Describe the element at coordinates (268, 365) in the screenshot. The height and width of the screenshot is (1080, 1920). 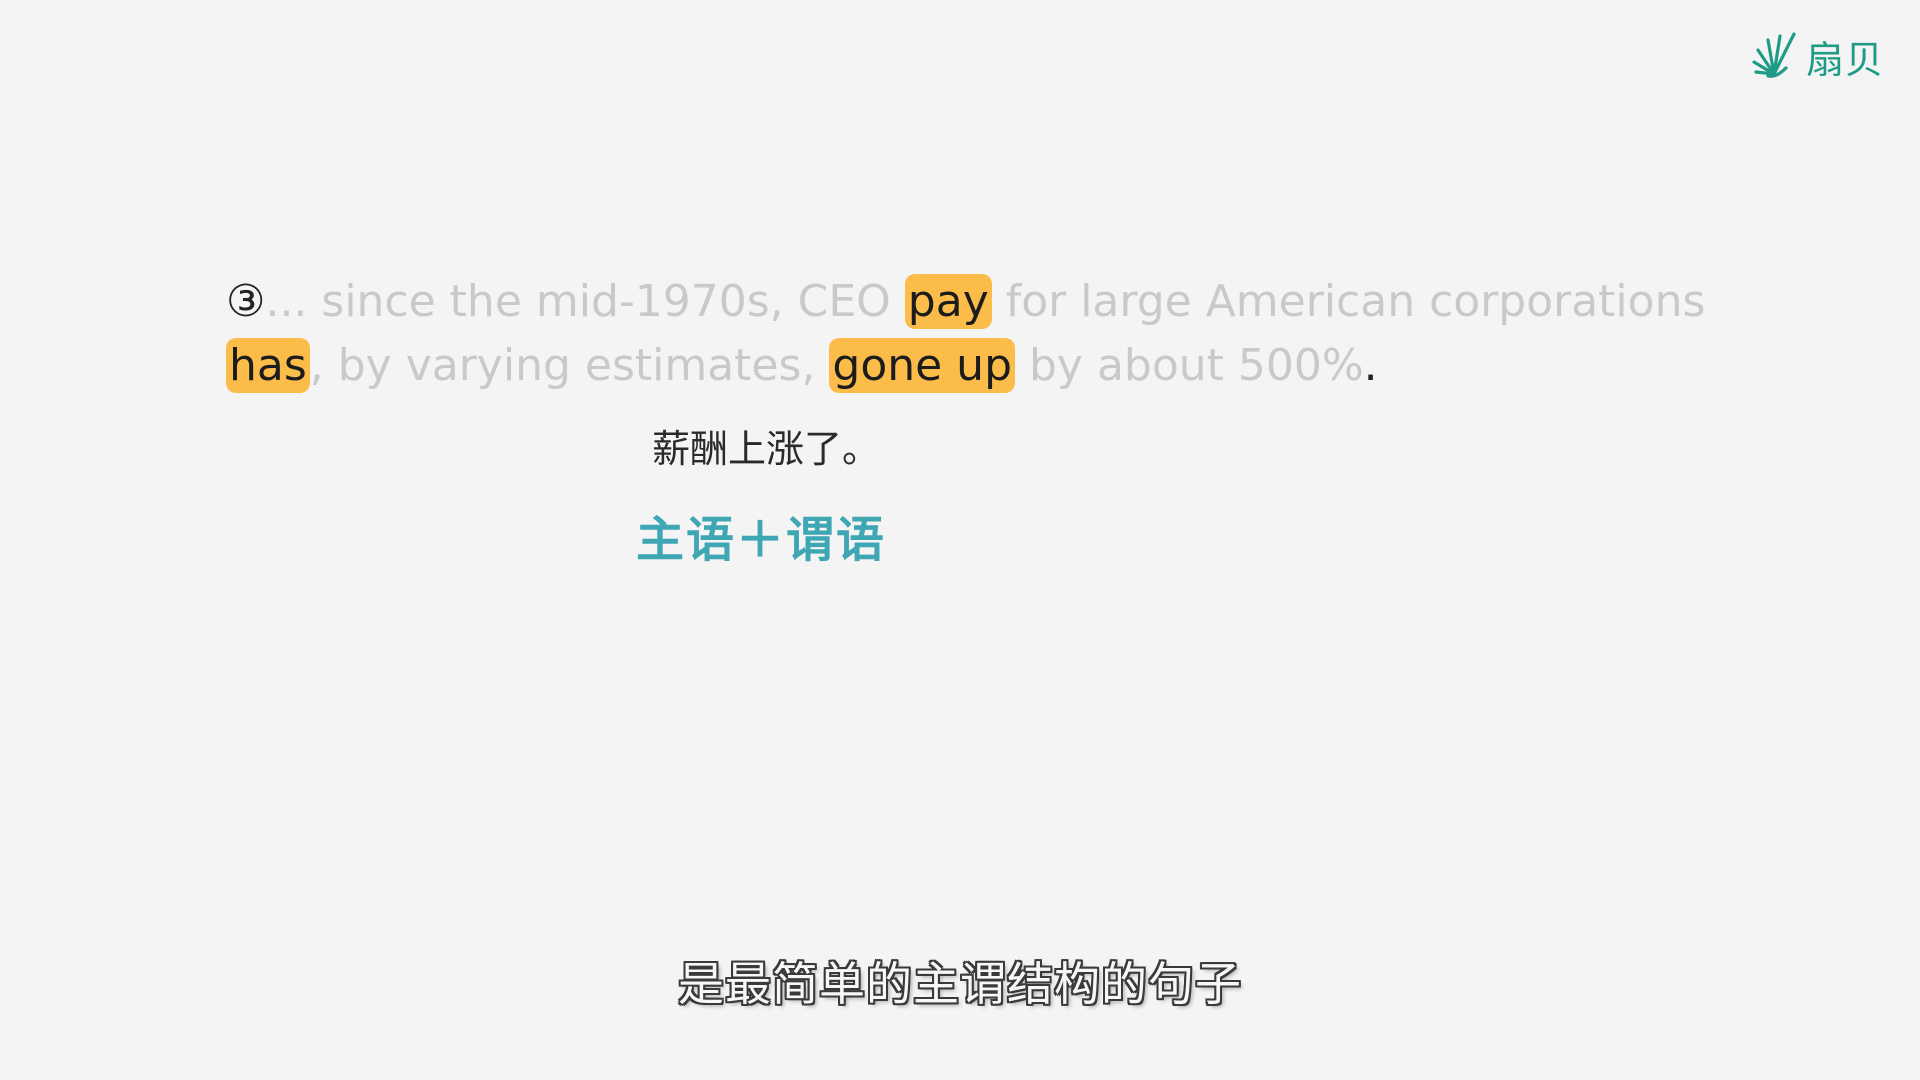
I see `highlight-auxiliary: has` at that location.